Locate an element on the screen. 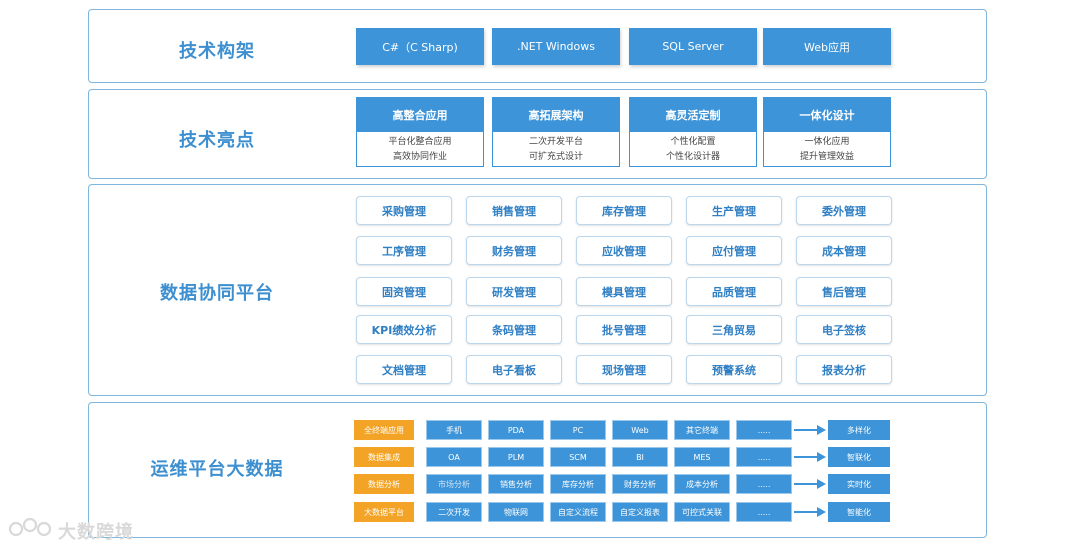 This screenshot has width=1080, height=551. highlight-card-line: 个性化设计器 is located at coordinates (692, 157).